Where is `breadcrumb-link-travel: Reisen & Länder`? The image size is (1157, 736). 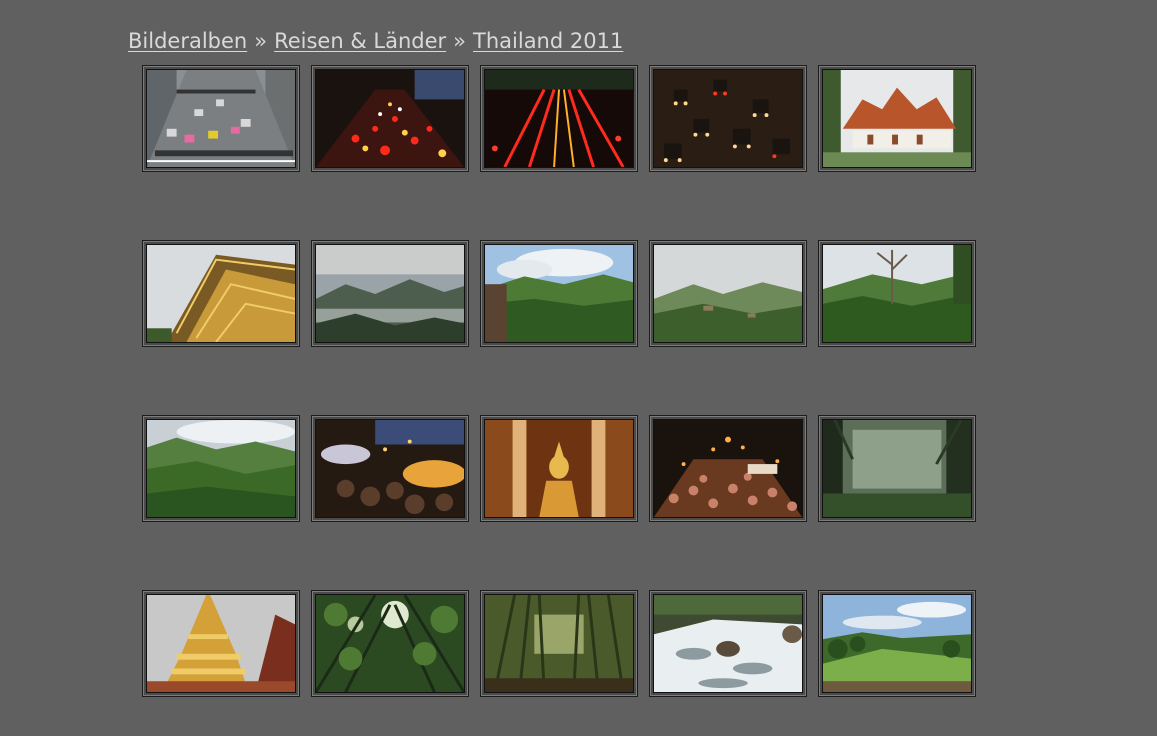 breadcrumb-link-travel: Reisen & Länder is located at coordinates (360, 41).